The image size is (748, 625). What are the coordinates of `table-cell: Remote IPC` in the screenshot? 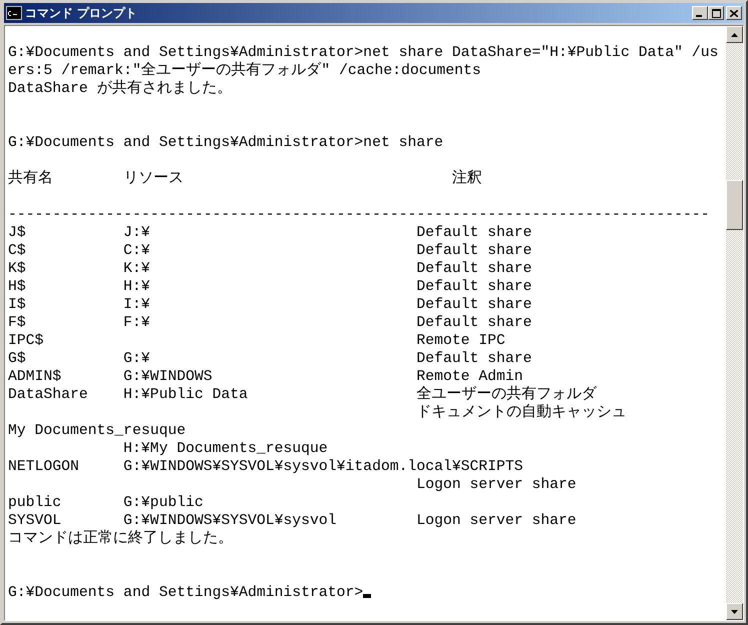 It's located at (461, 341).